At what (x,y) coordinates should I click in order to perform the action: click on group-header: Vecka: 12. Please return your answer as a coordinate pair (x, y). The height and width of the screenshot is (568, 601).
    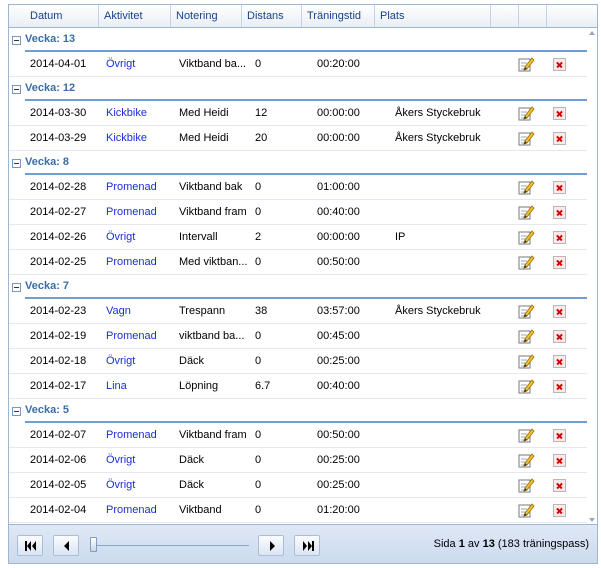
    Looking at the image, I should click on (298, 89).